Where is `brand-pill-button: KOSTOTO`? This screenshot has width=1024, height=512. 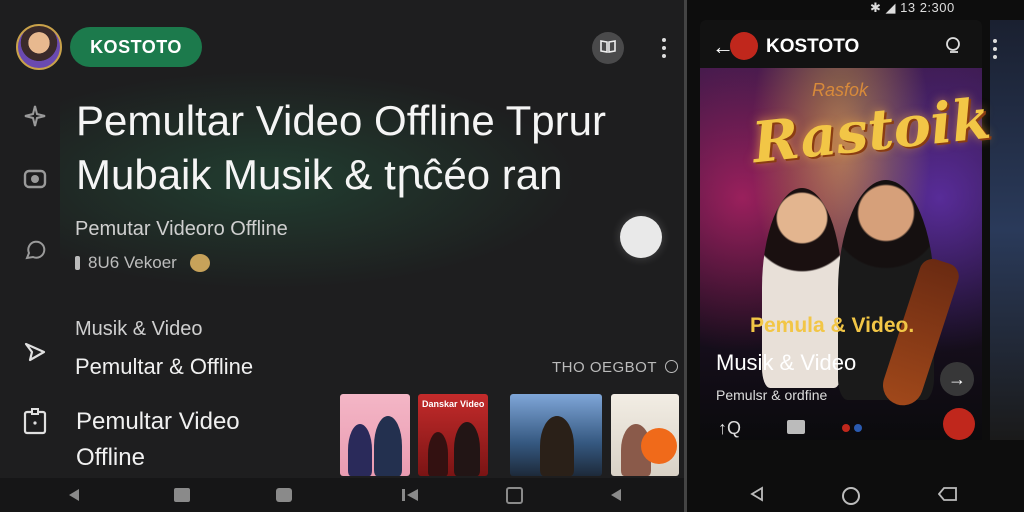 brand-pill-button: KOSTOTO is located at coordinates (136, 47).